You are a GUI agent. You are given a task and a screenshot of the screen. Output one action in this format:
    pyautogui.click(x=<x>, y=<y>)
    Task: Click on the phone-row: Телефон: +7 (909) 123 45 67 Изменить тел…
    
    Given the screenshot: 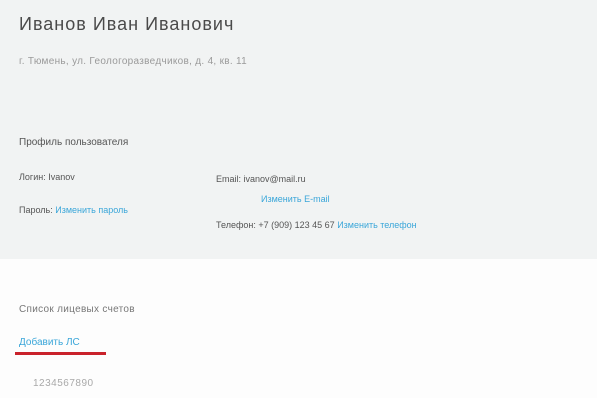 What is the action you would take?
    pyautogui.click(x=316, y=225)
    